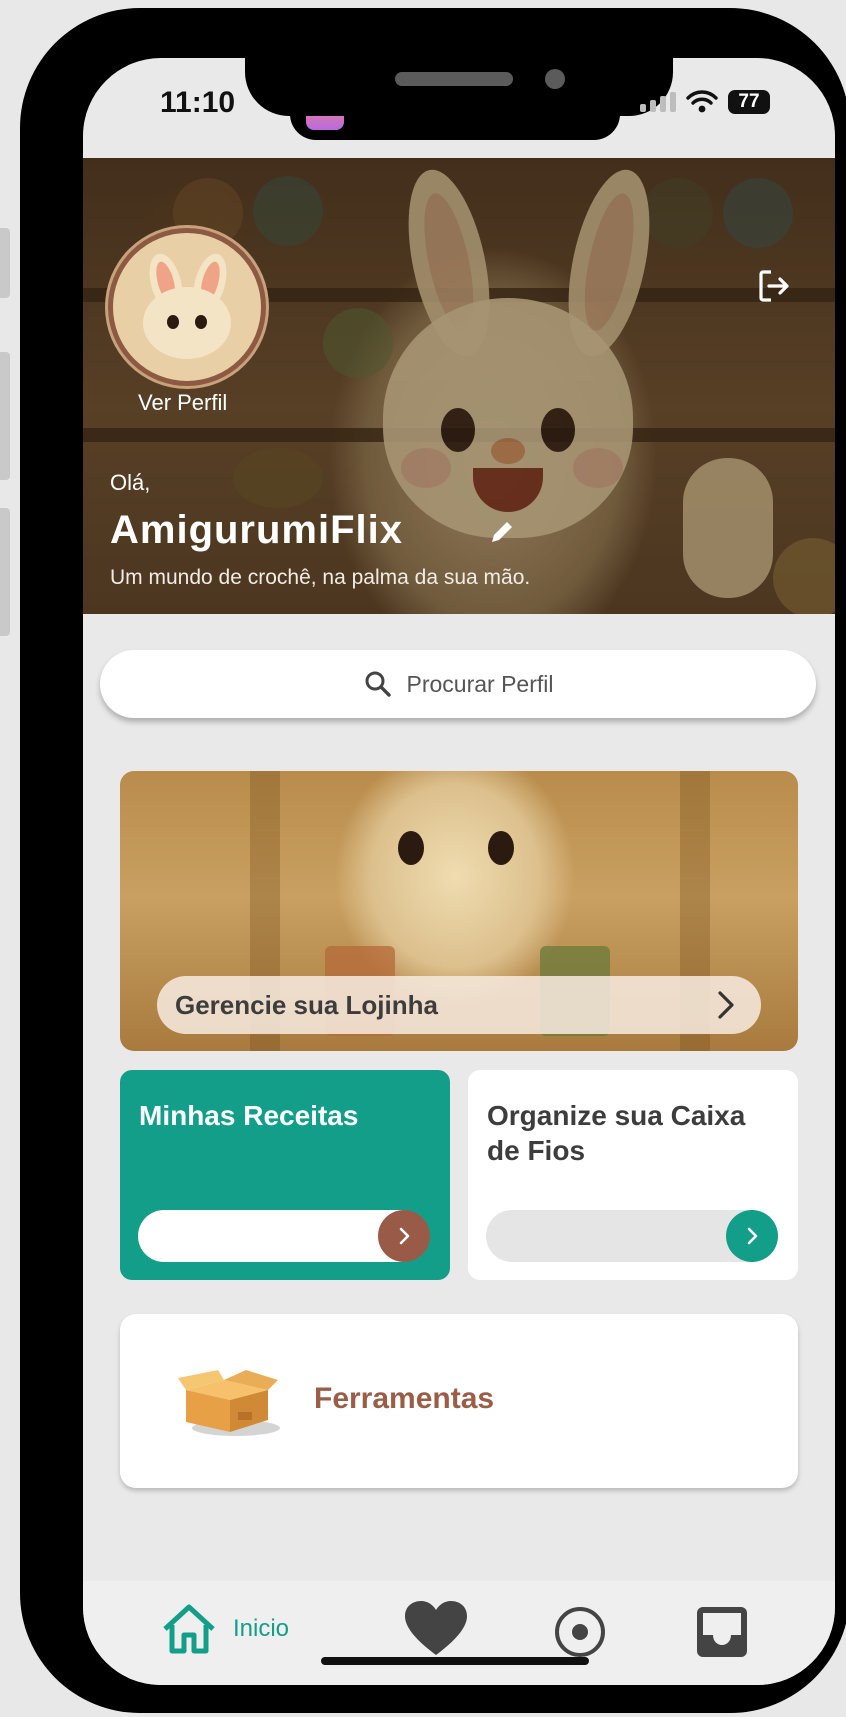 The height and width of the screenshot is (1717, 846). I want to click on my-recipes-title: Minhas Receitas, so click(249, 1115).